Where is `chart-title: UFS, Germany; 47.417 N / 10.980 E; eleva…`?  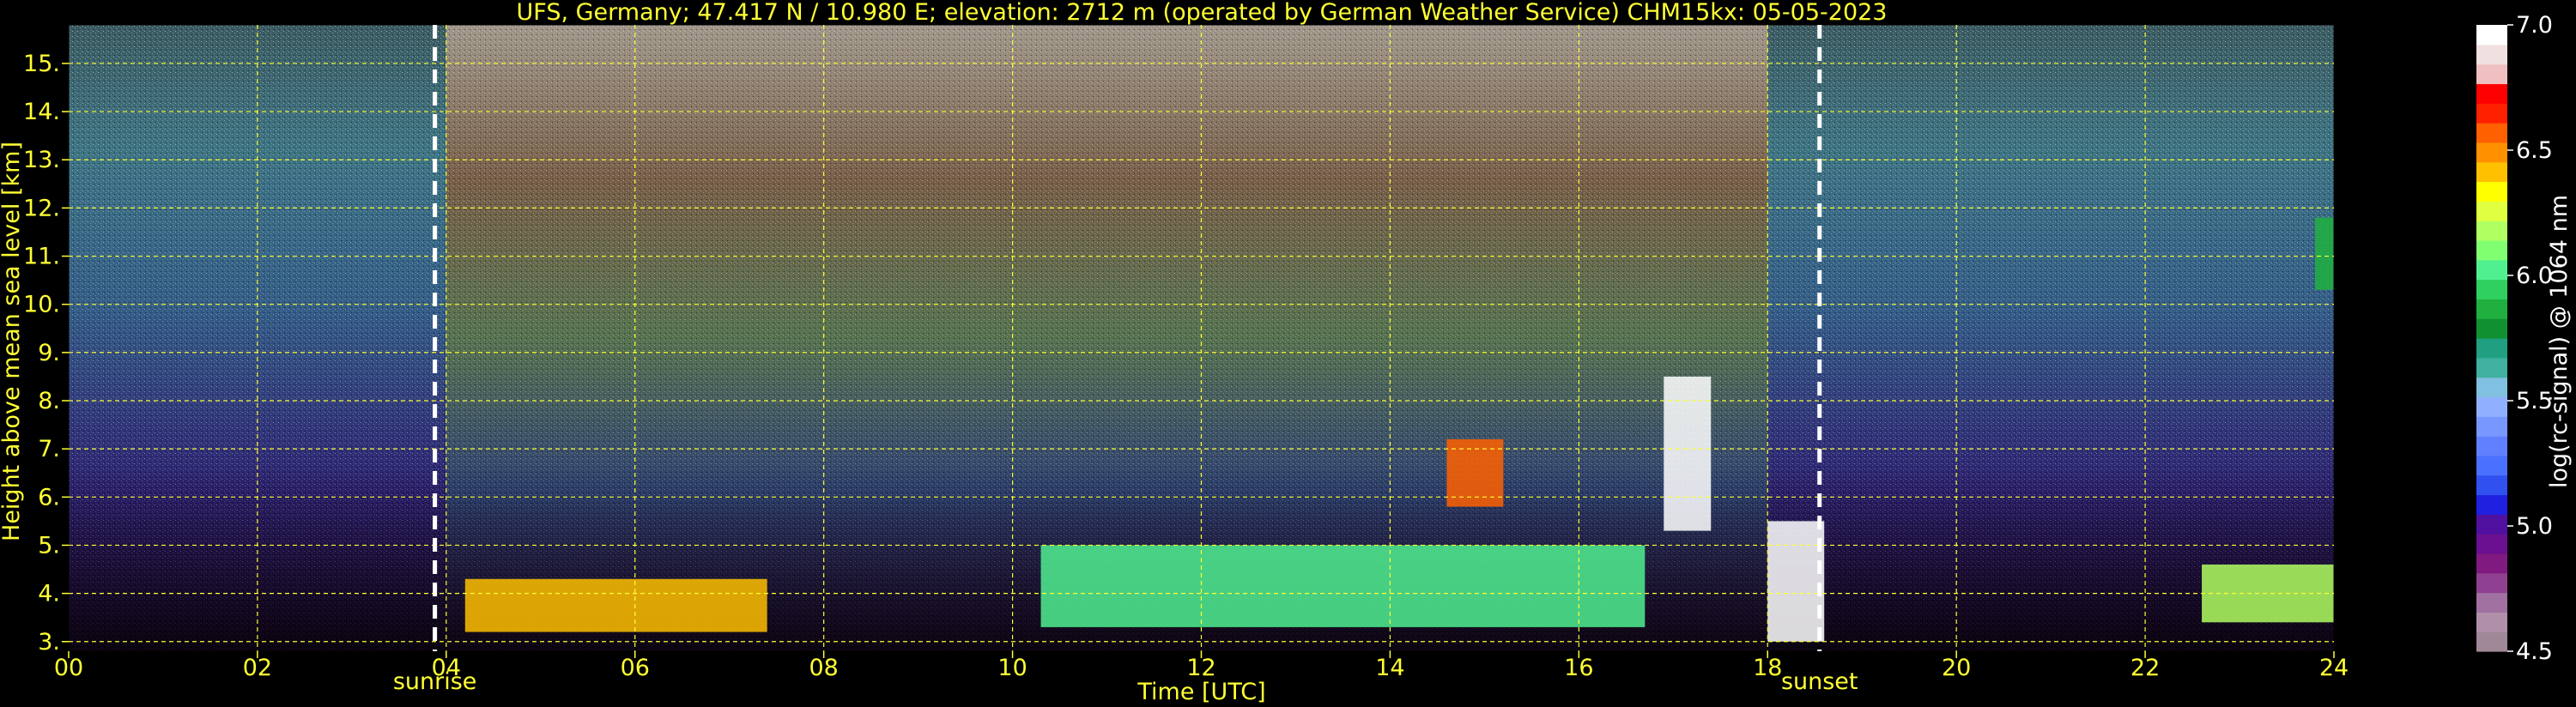 chart-title: UFS, Germany; 47.417 N / 10.980 E; eleva… is located at coordinates (1202, 13).